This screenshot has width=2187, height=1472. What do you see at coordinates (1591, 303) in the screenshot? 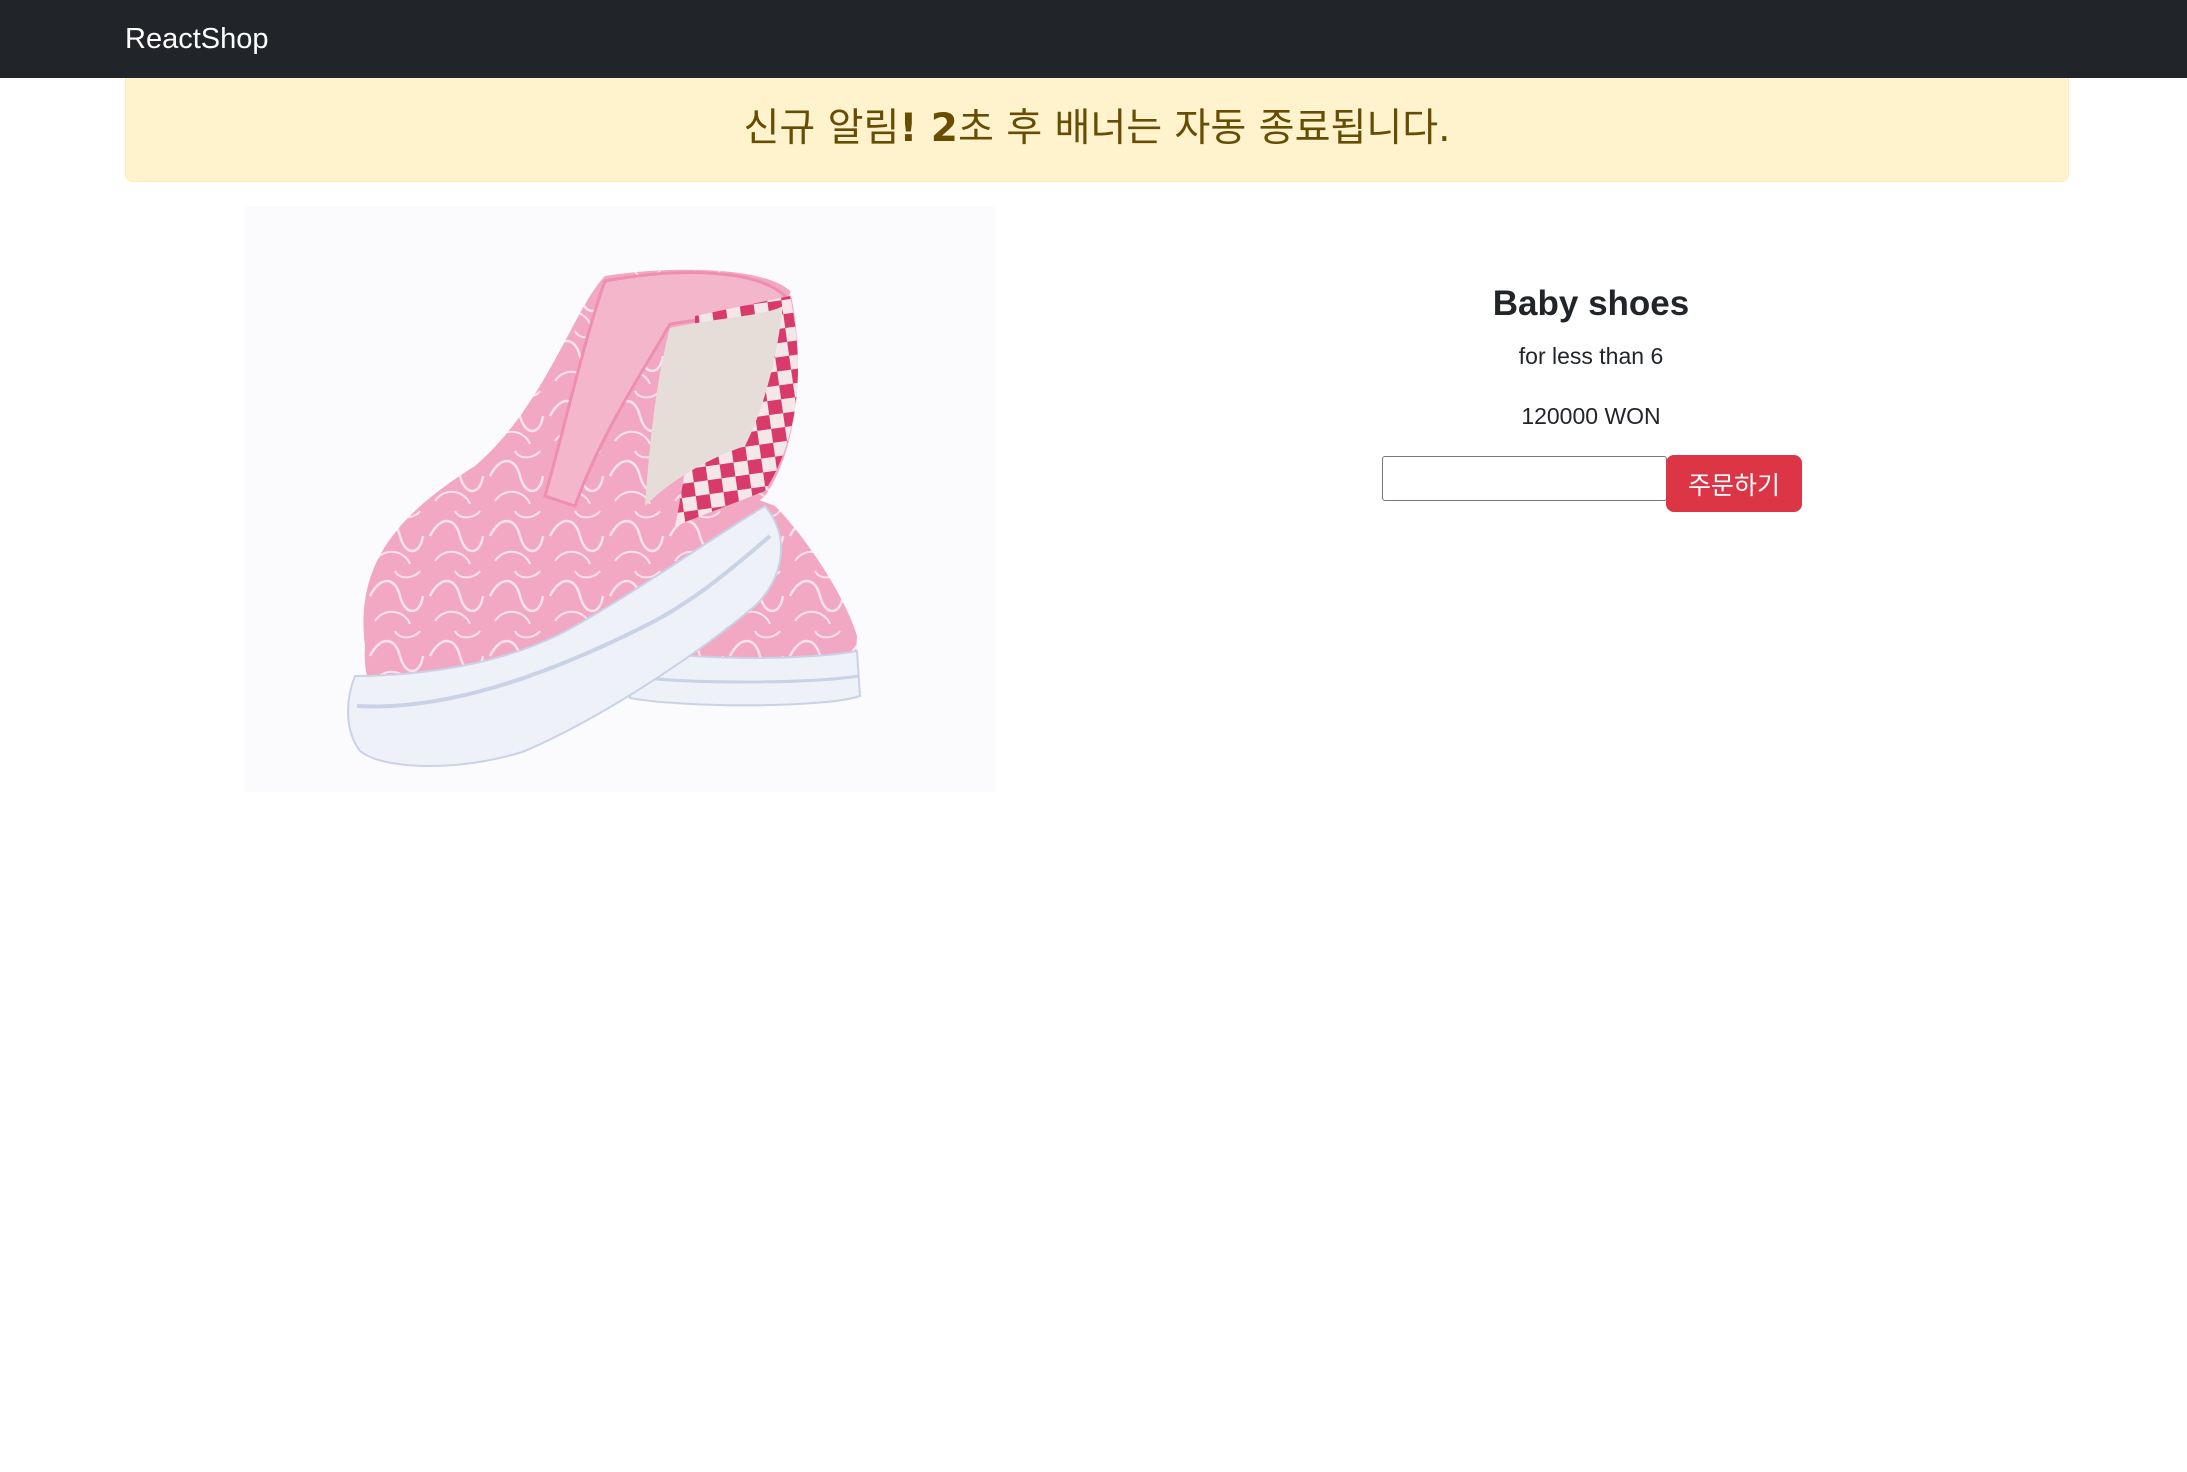
I see `product-title: Baby shoes` at bounding box center [1591, 303].